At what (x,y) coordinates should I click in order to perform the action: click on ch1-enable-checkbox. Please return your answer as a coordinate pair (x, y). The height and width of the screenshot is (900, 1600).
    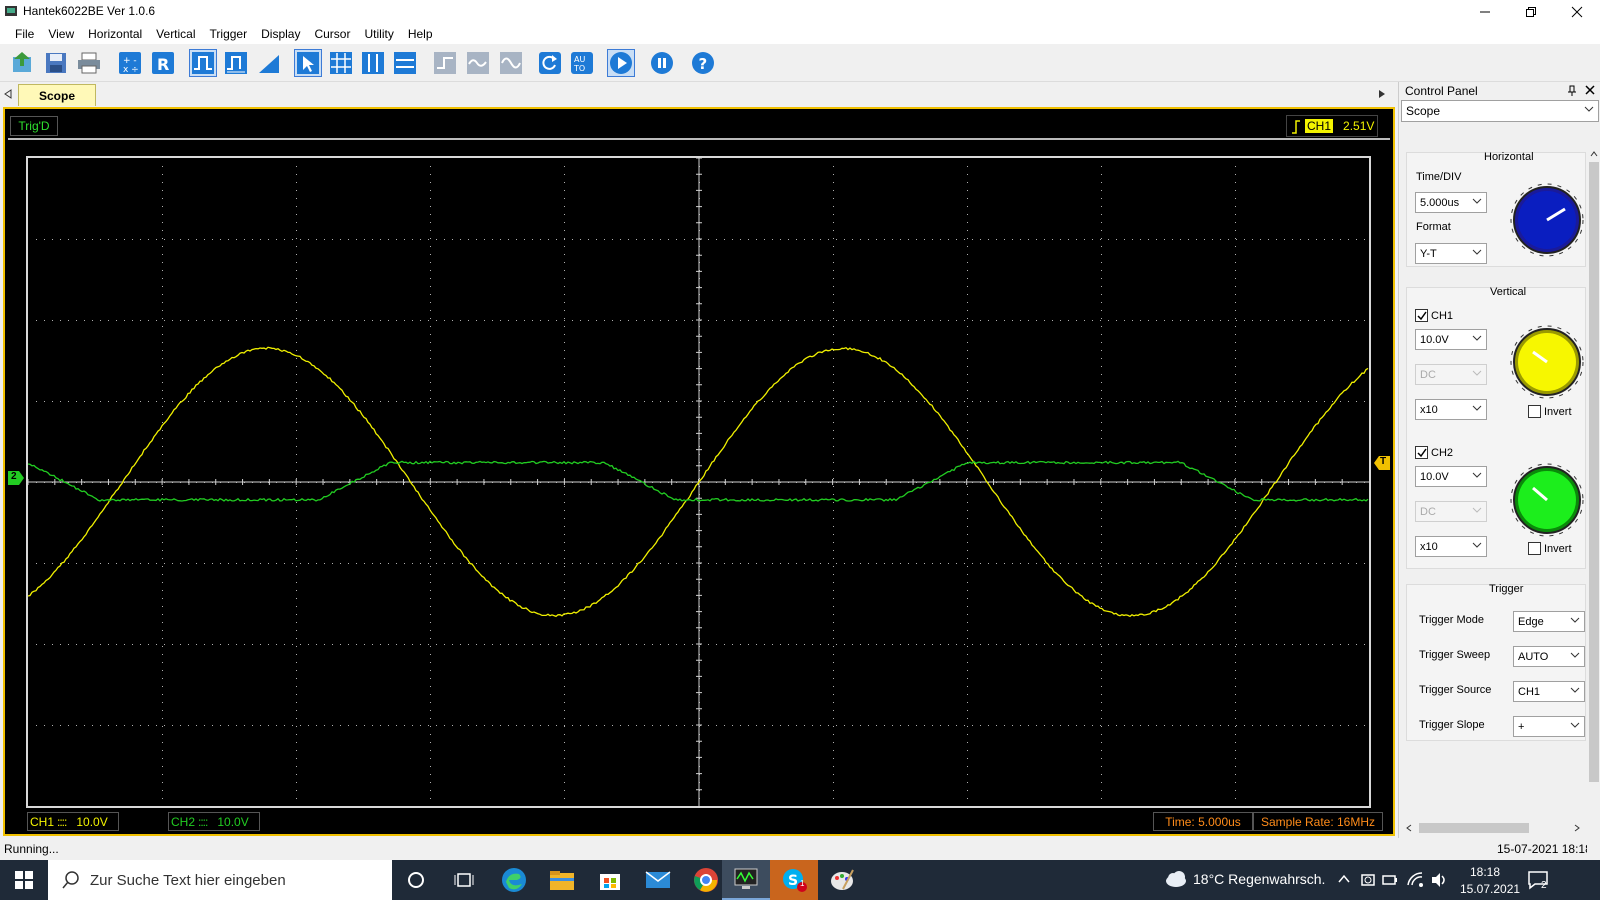
    Looking at the image, I should click on (1421, 315).